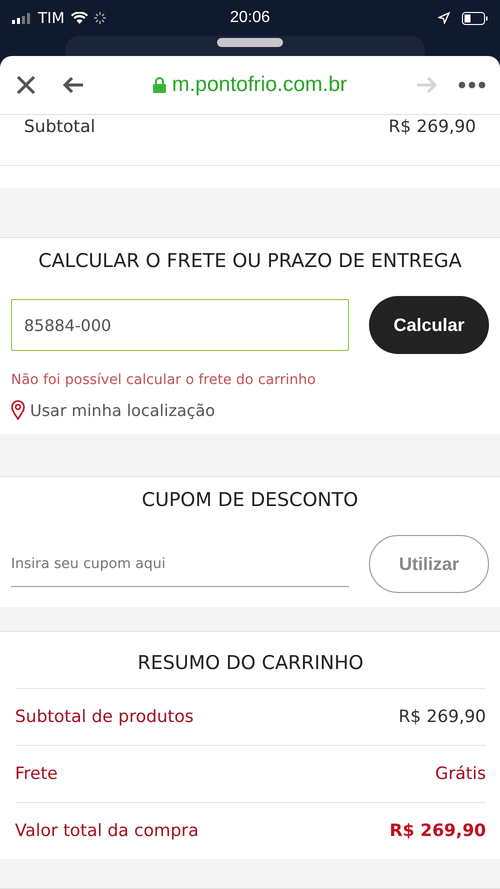 The width and height of the screenshot is (500, 889). I want to click on map-pin-icon, so click(18, 410).